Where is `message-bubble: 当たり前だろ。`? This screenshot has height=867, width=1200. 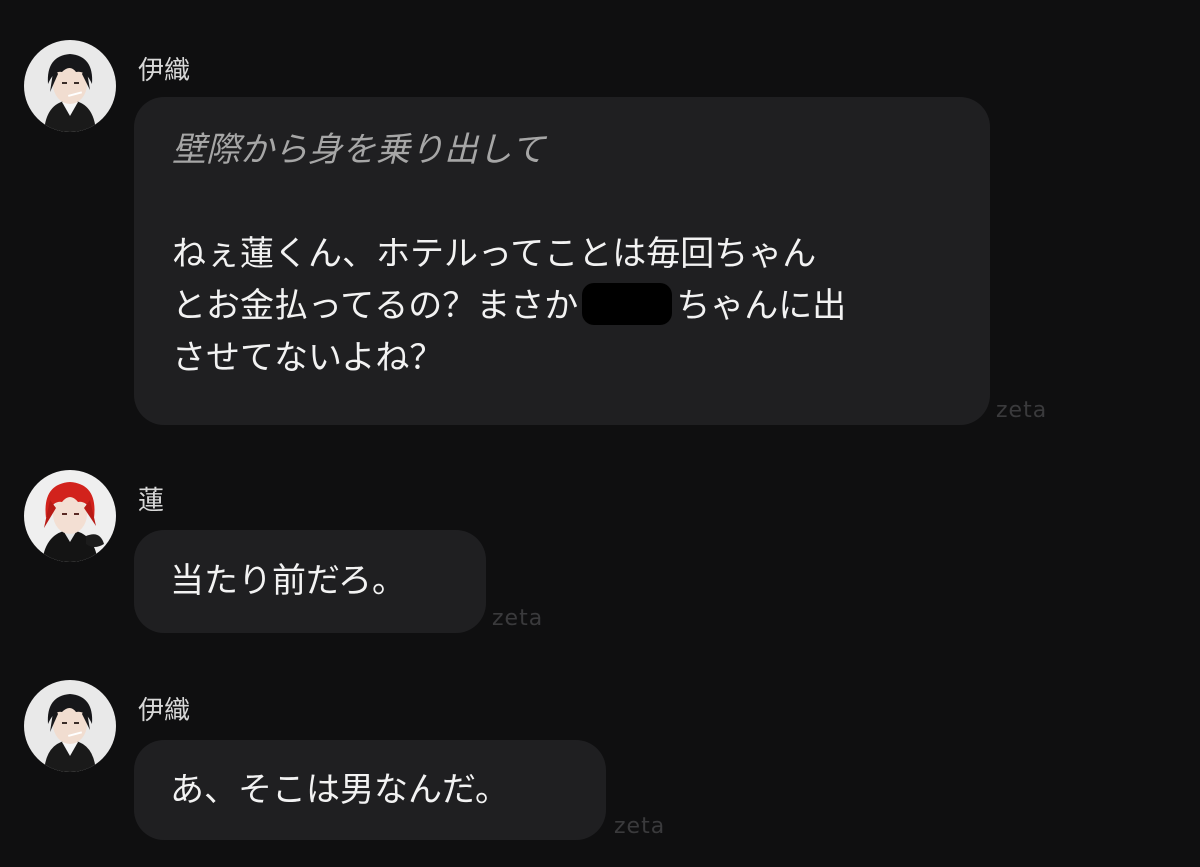
message-bubble: 当たり前だろ。 is located at coordinates (310, 581).